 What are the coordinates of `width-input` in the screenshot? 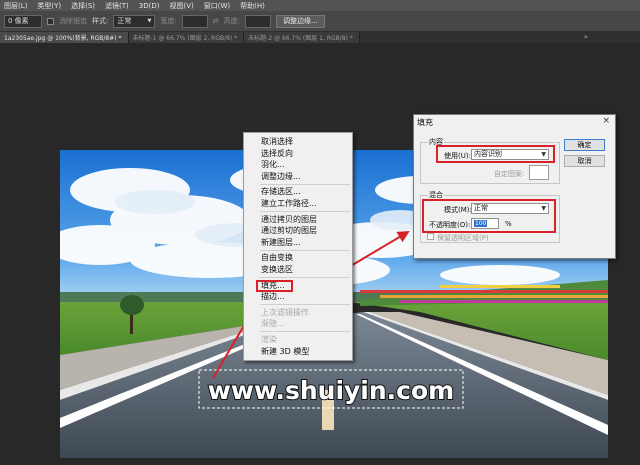 It's located at (194, 21).